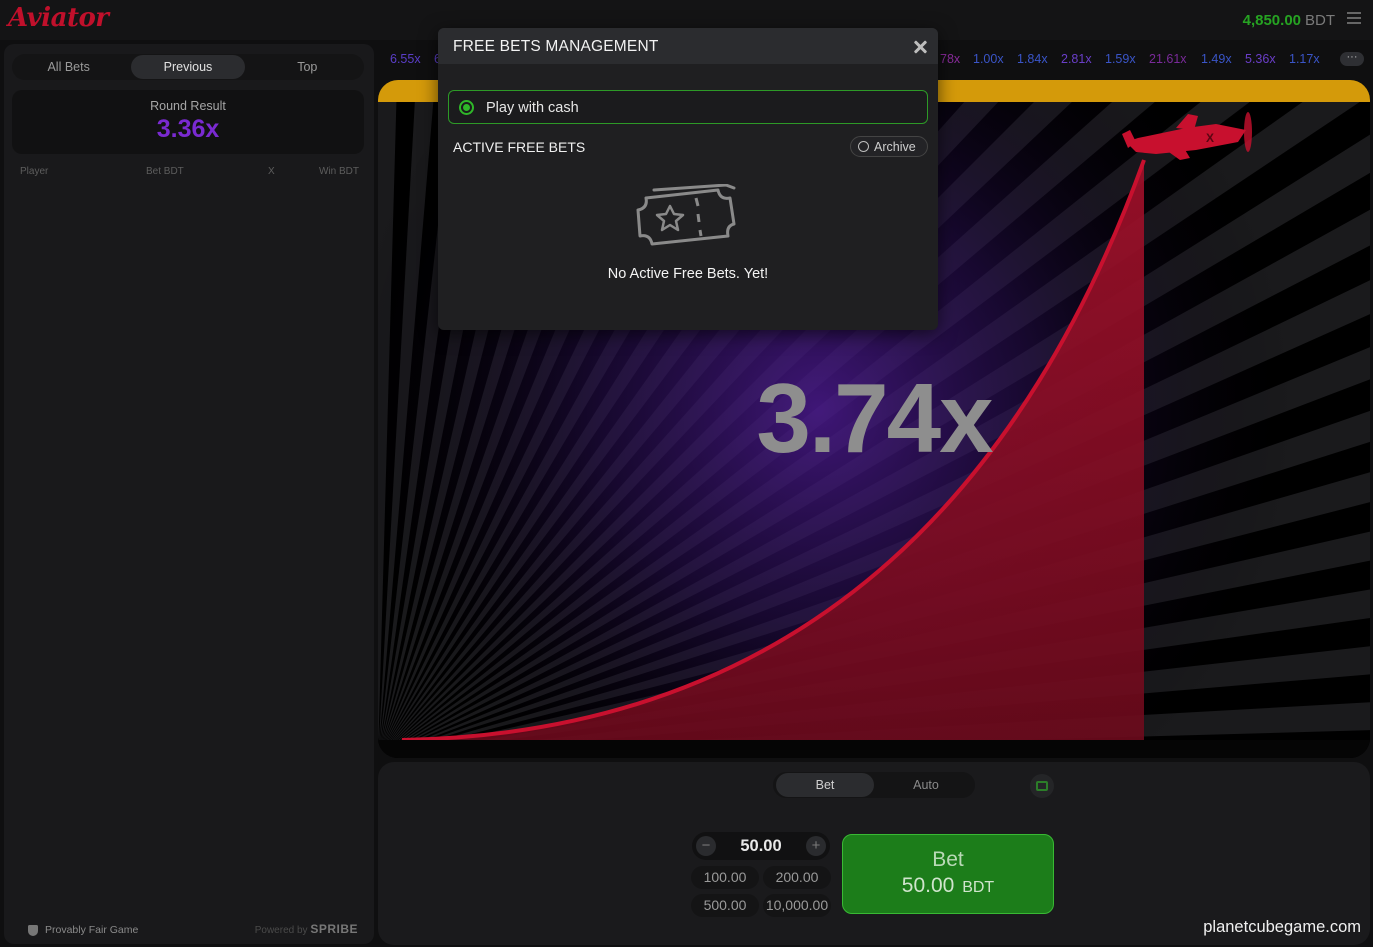 The image size is (1373, 947). Describe the element at coordinates (688, 274) in the screenshot. I see `empty-state-text: No Active Free Bets. Yet!` at that location.